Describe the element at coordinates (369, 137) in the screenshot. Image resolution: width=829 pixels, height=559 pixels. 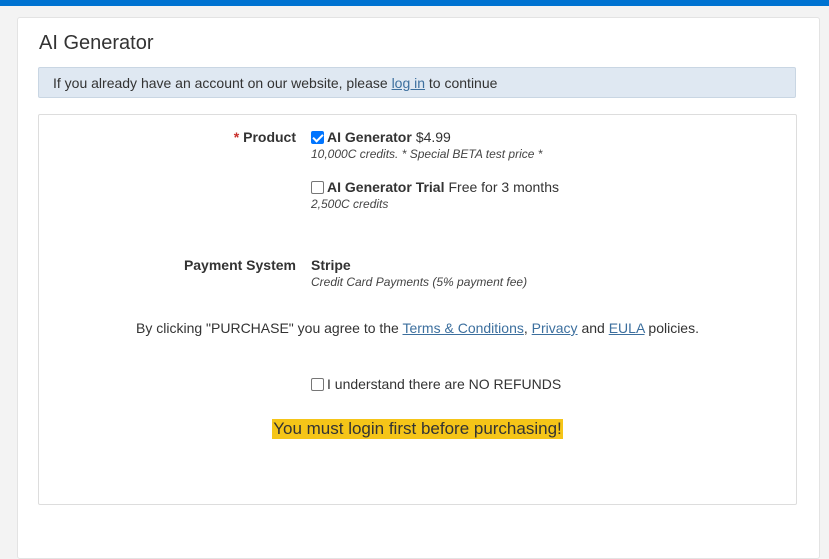
I see `product-name: AI Generator` at that location.